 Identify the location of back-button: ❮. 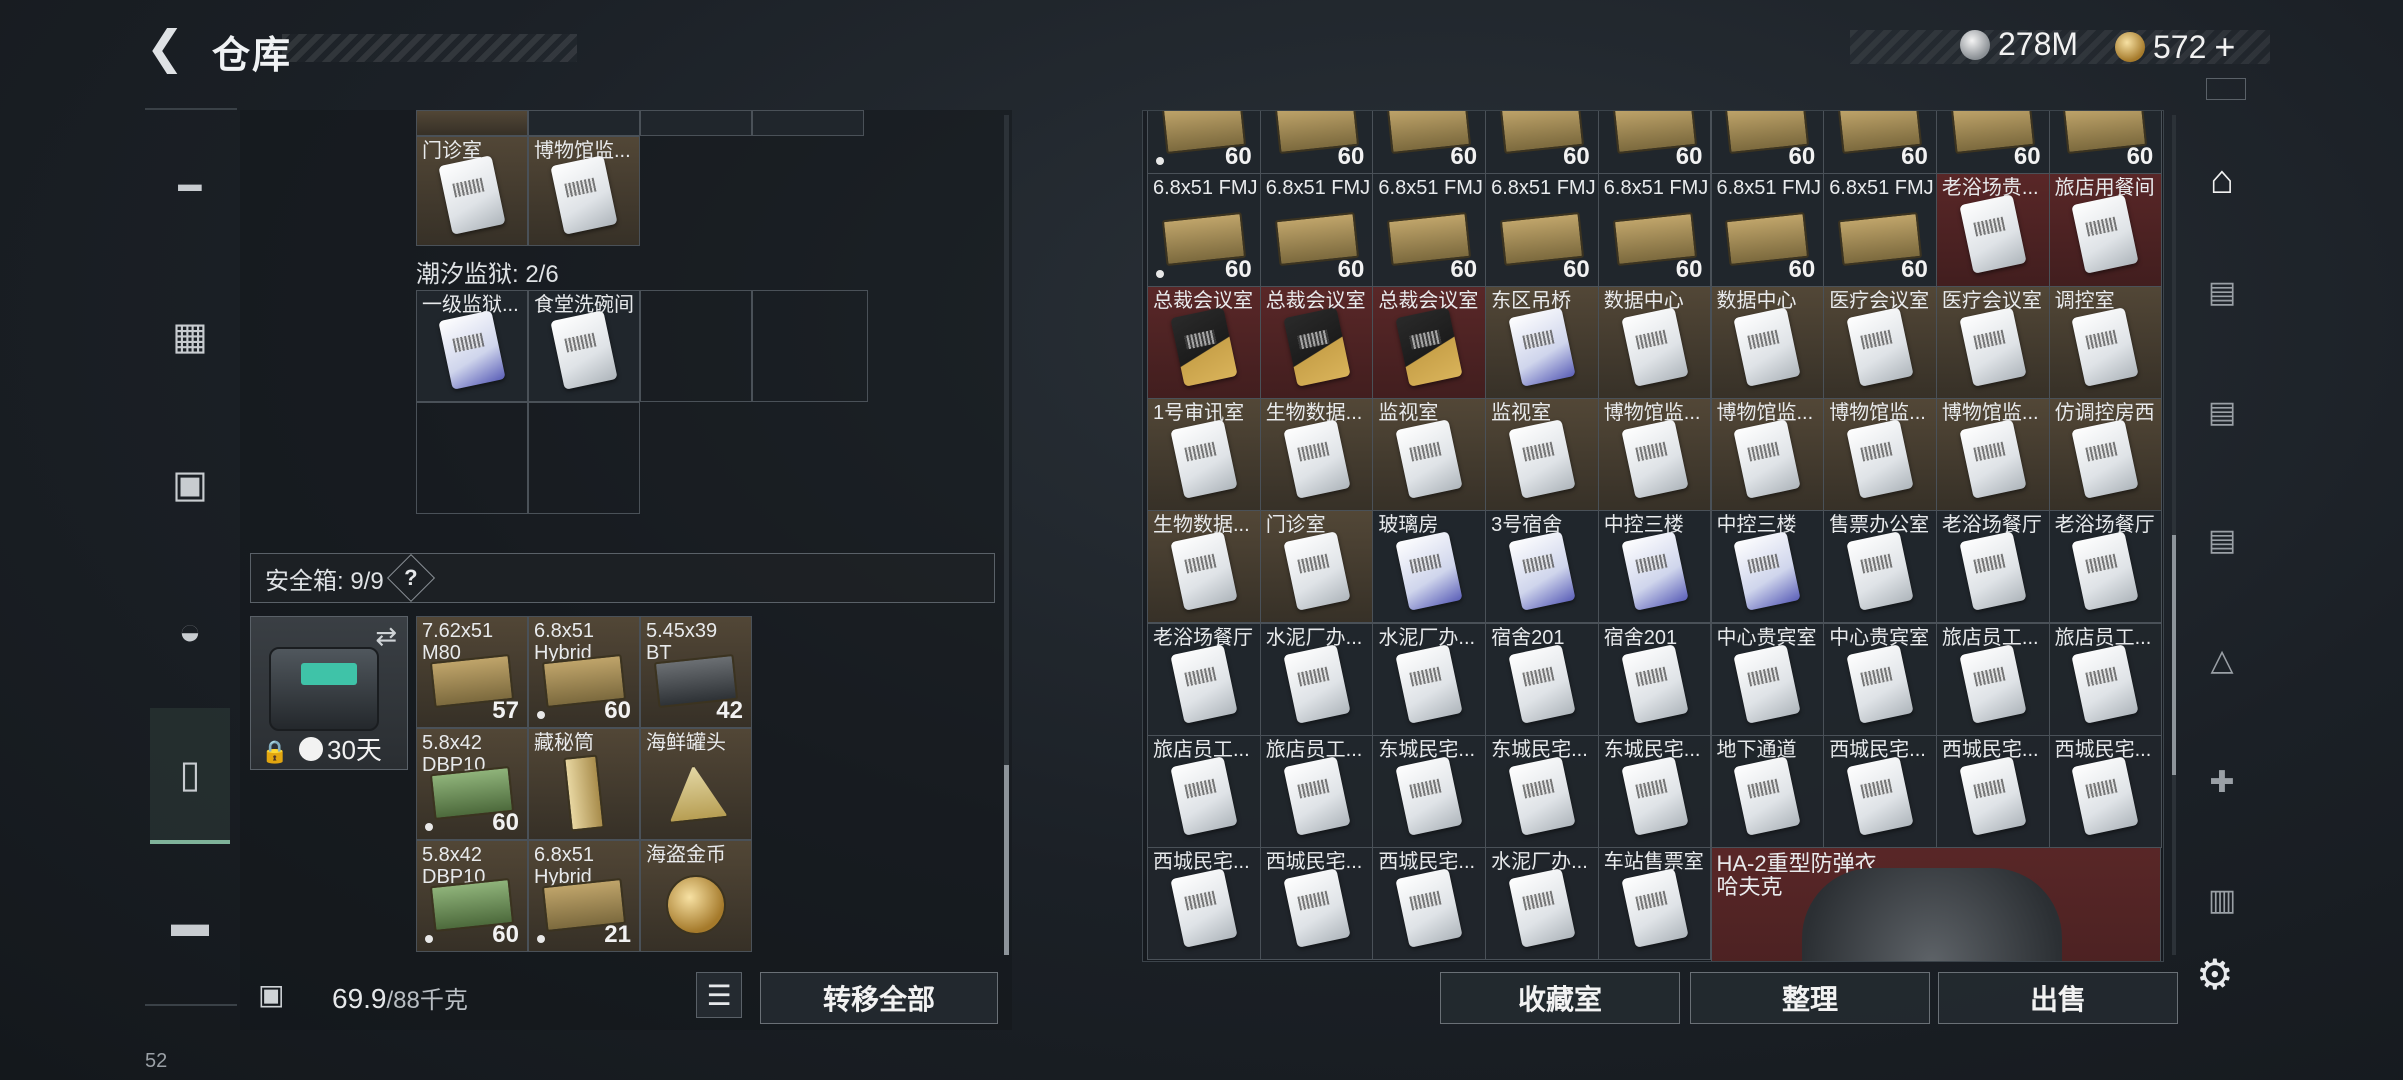
(165, 47).